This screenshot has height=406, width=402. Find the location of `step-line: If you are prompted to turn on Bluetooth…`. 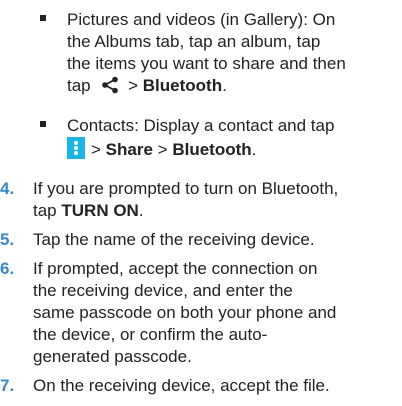

step-line: If you are prompted to turn on Bluetooth… is located at coordinates (186, 188).